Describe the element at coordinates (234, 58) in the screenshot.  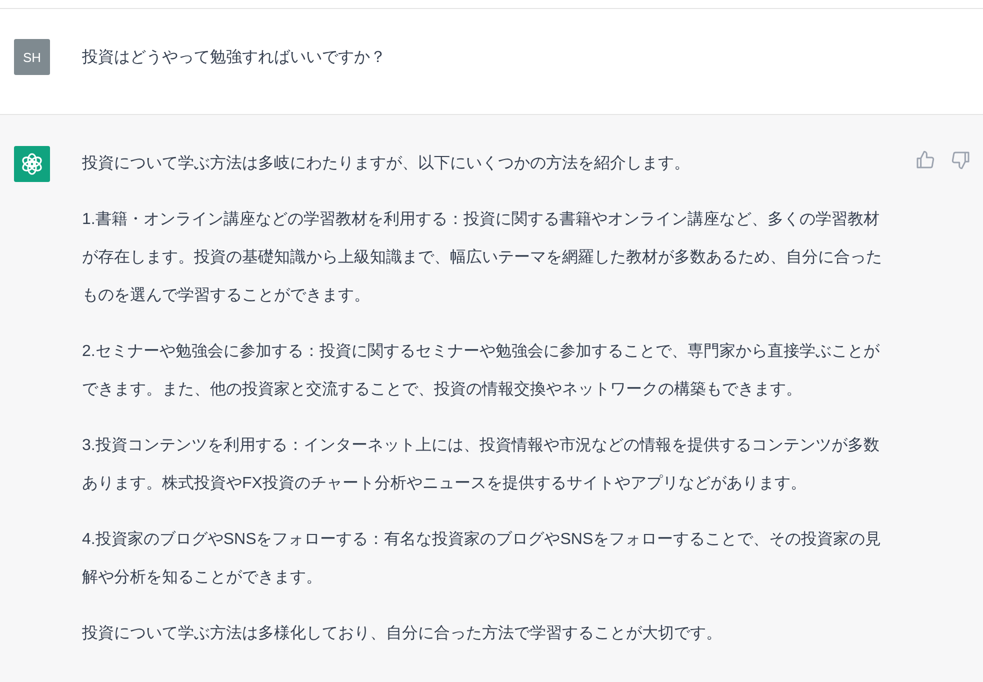
I see `question-text: 投資はどうやって勉強すればいいですか？` at that location.